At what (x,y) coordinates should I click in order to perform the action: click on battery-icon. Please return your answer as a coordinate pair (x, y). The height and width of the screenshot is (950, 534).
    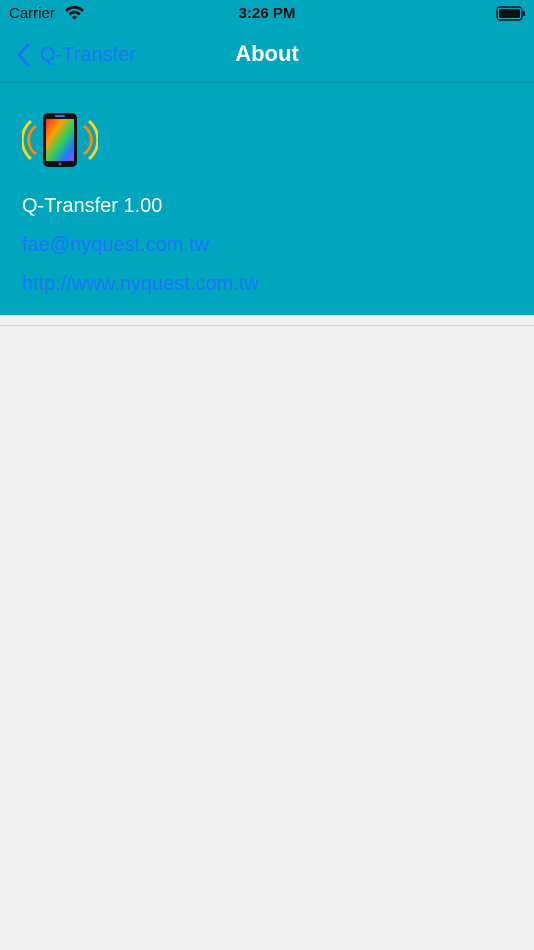
    Looking at the image, I should click on (510, 13).